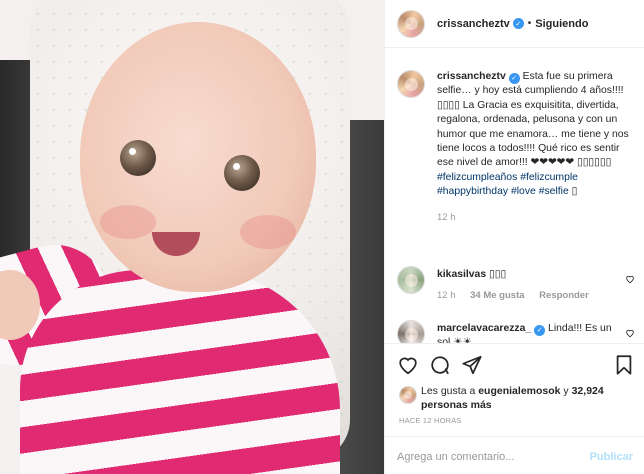 This screenshot has height=474, width=644. I want to click on comment-item: marcelavacarezza_ ✓ Linda!!! Es un sol ☀☀, so click(517, 331).